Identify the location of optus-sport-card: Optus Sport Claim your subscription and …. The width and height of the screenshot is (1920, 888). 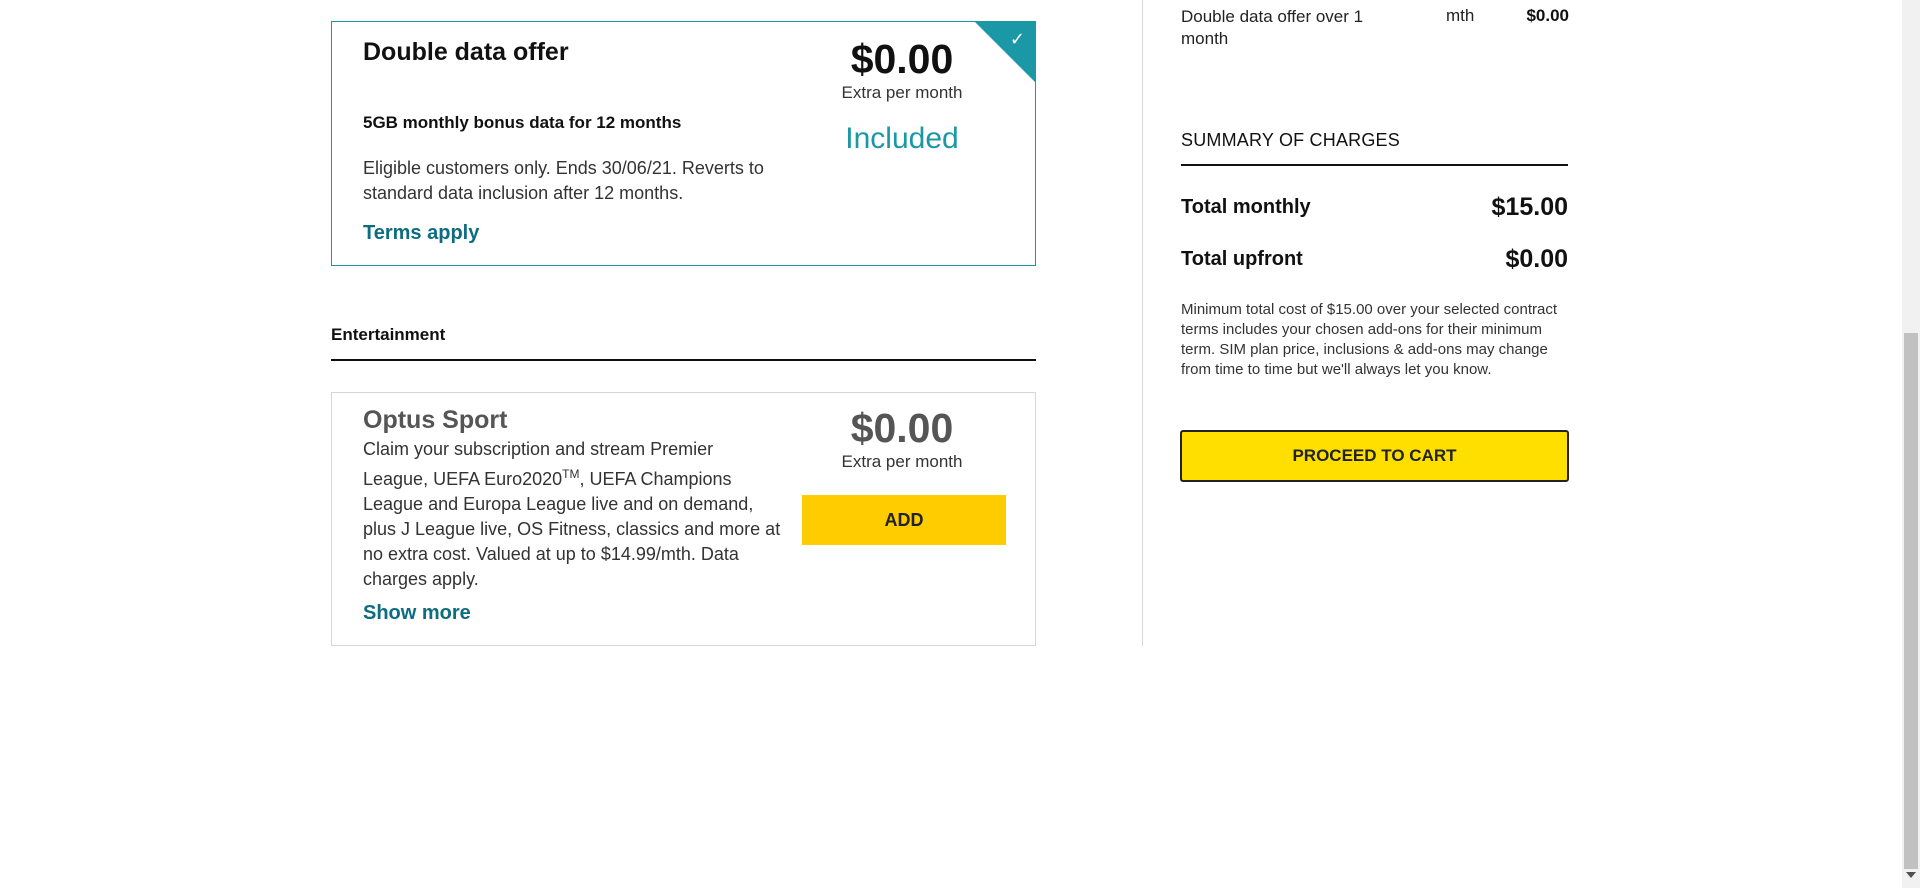
(683, 519).